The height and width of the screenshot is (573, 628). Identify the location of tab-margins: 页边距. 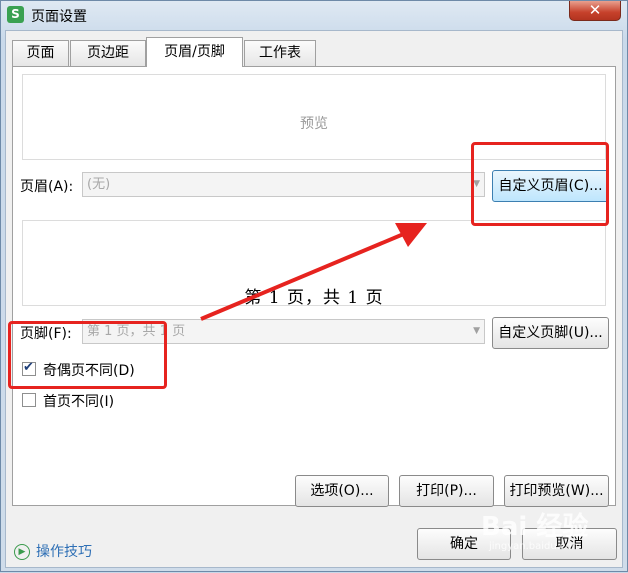
(108, 53).